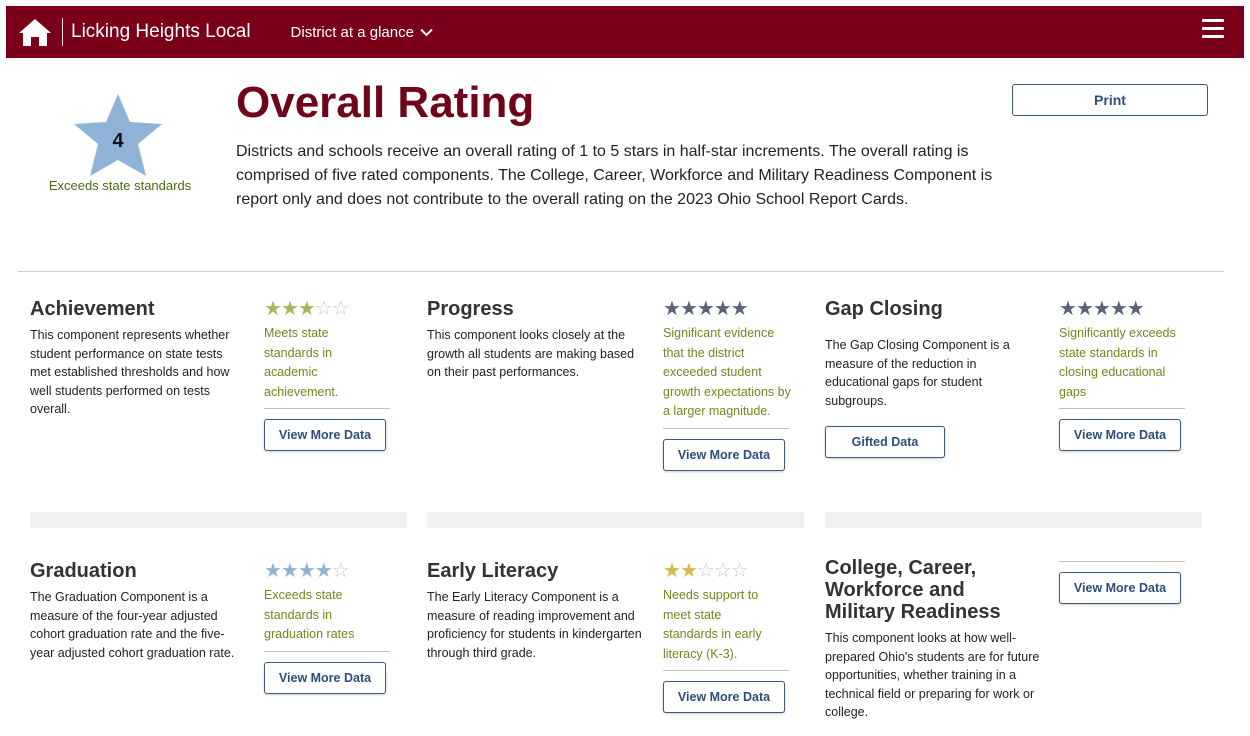 The height and width of the screenshot is (736, 1250). Describe the element at coordinates (385, 102) in the screenshot. I see `page-title: Overall Rating` at that location.